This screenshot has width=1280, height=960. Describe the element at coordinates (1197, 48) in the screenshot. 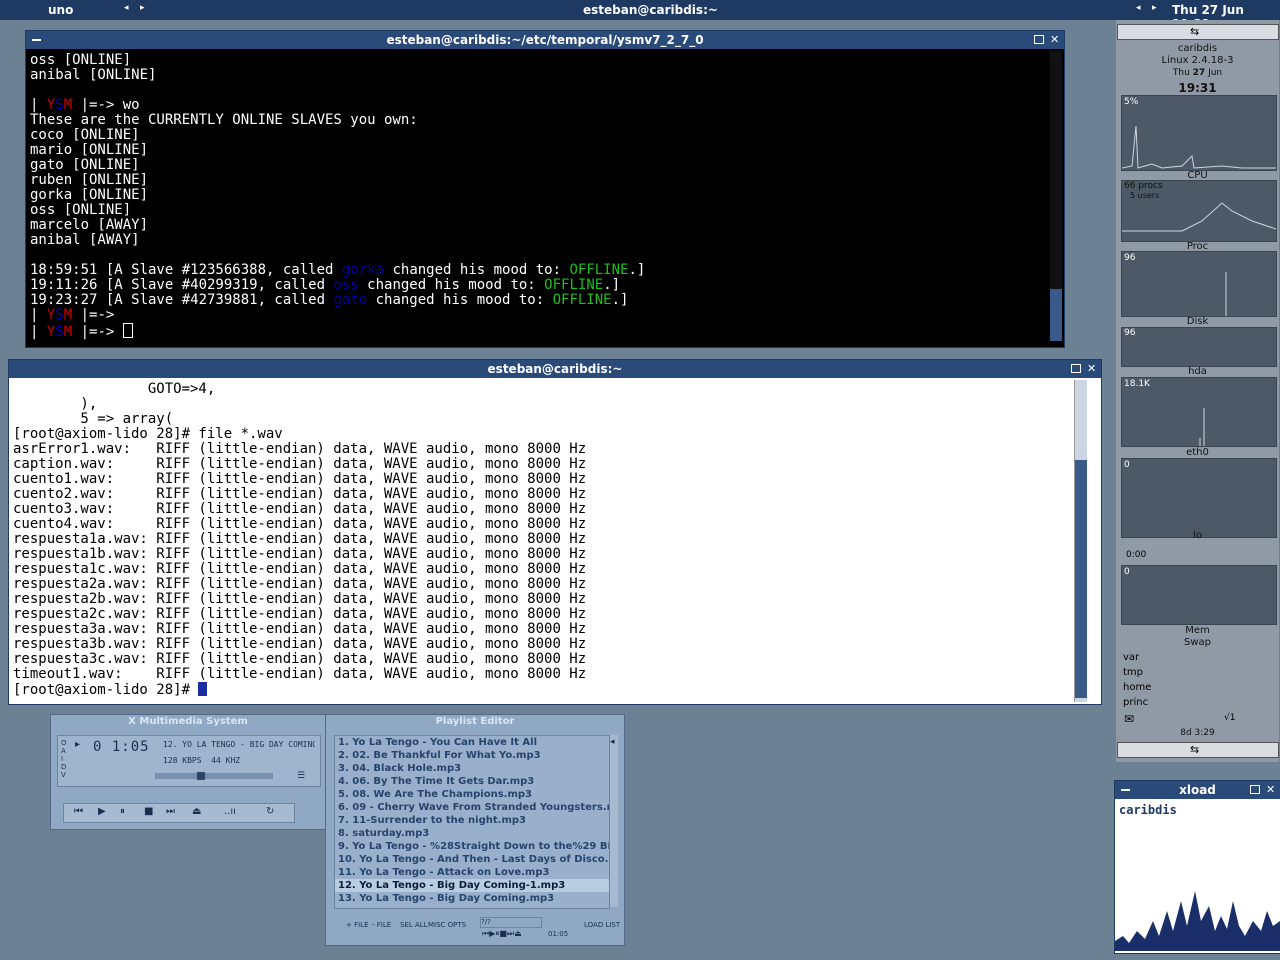

I see `hostname: caribdis` at that location.